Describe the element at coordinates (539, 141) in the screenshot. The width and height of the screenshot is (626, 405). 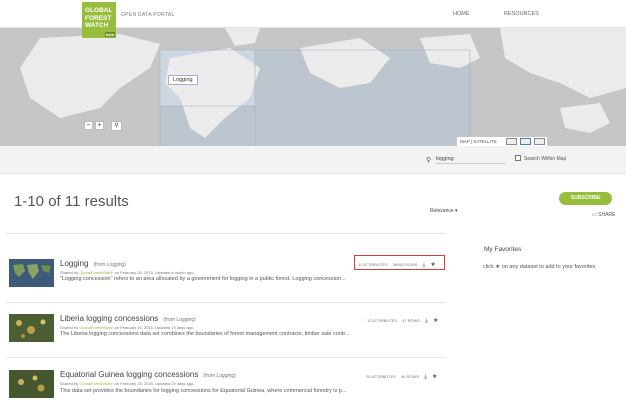
I see `map-thumb-plain` at that location.